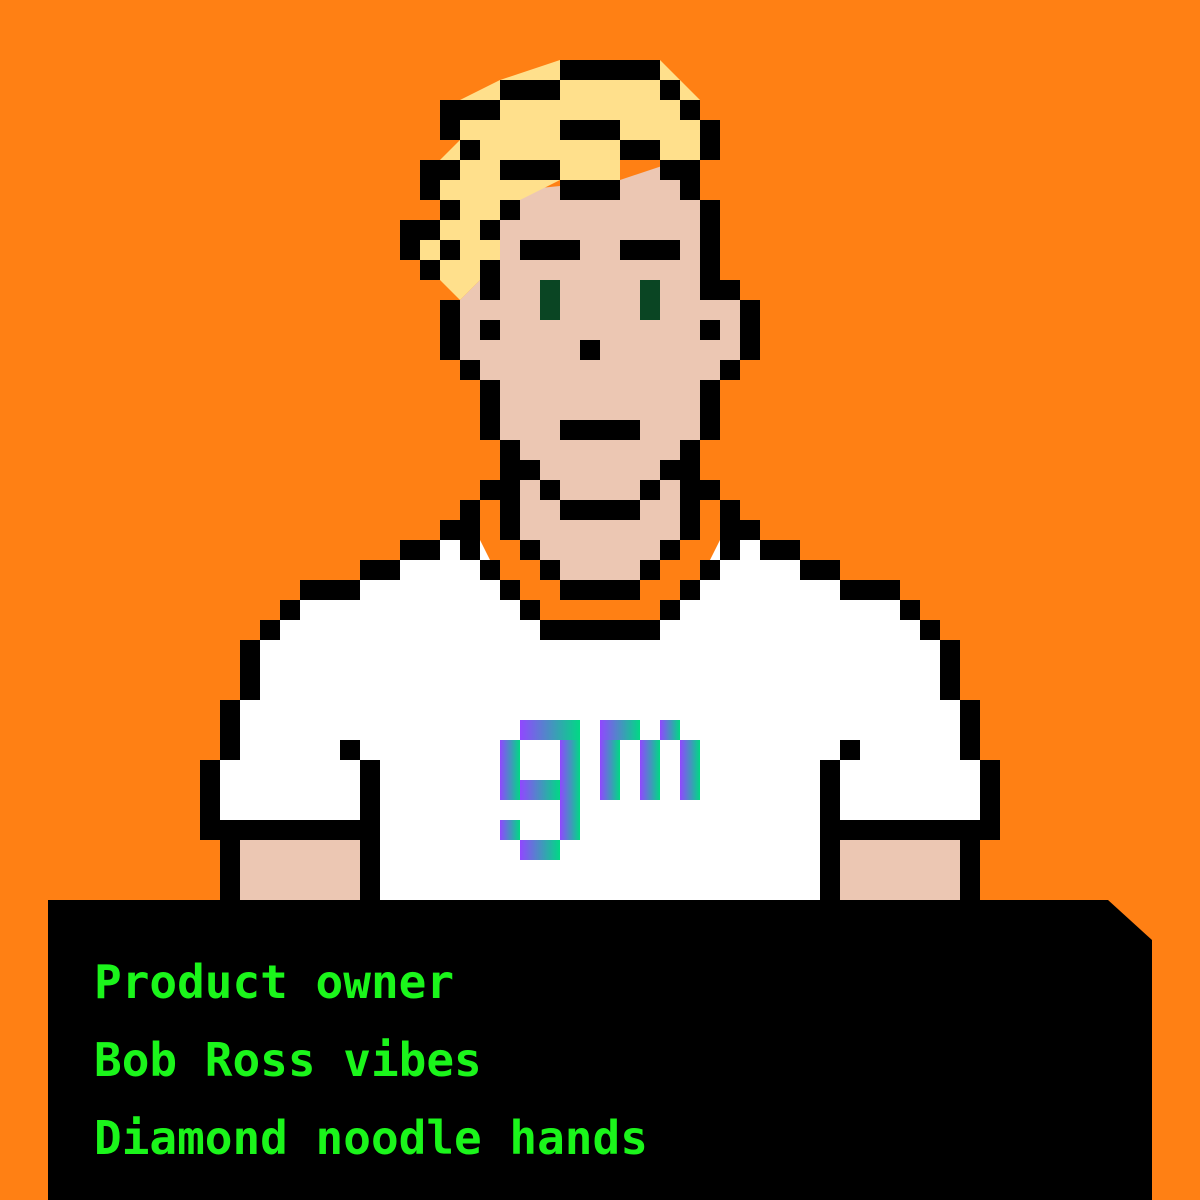 This screenshot has height=1200, width=1200. What do you see at coordinates (371, 1138) in the screenshot?
I see `caption-line-hands: Diamond noodle hands` at bounding box center [371, 1138].